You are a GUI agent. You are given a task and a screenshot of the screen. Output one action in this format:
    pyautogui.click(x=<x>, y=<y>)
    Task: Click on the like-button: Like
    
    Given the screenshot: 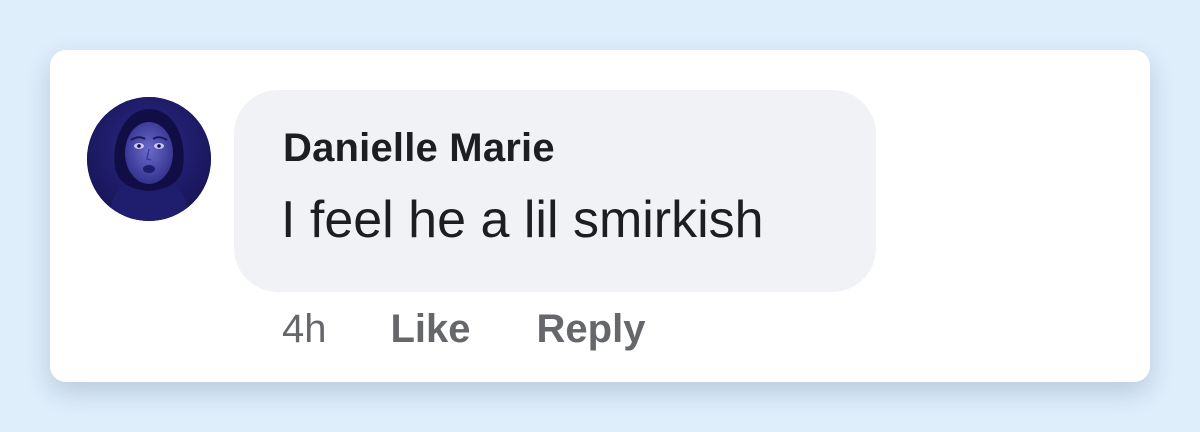 What is the action you would take?
    pyautogui.click(x=431, y=329)
    